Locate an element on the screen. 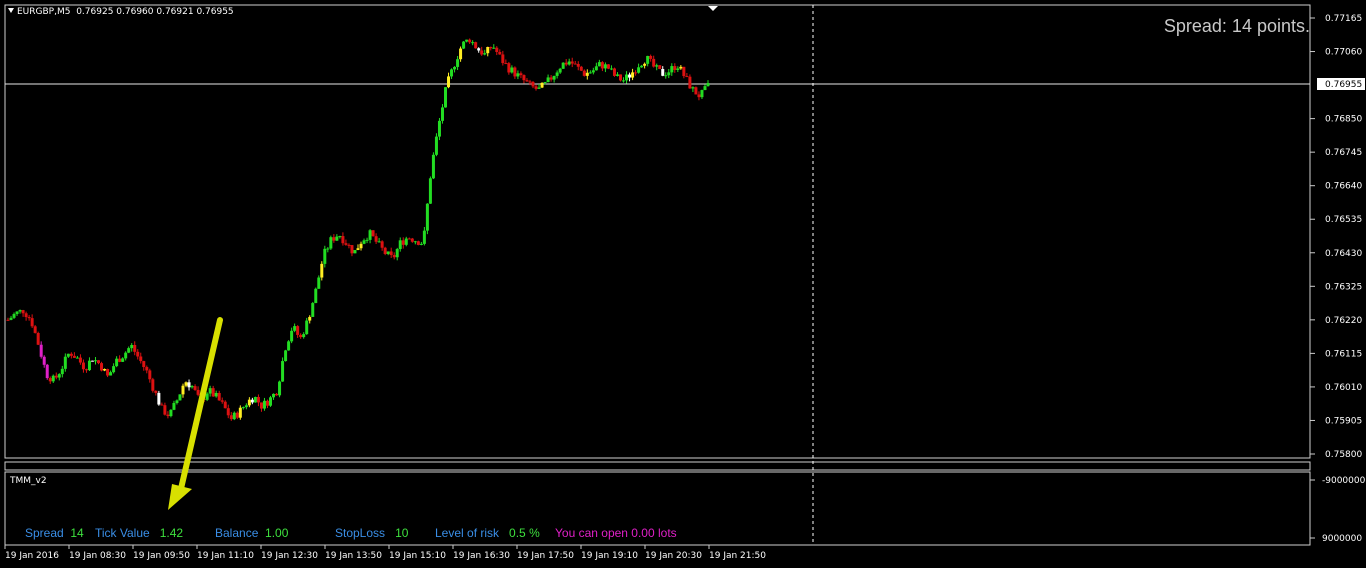 This screenshot has height=568, width=1366. info-stoploss: StopLoss 10 is located at coordinates (372, 533).